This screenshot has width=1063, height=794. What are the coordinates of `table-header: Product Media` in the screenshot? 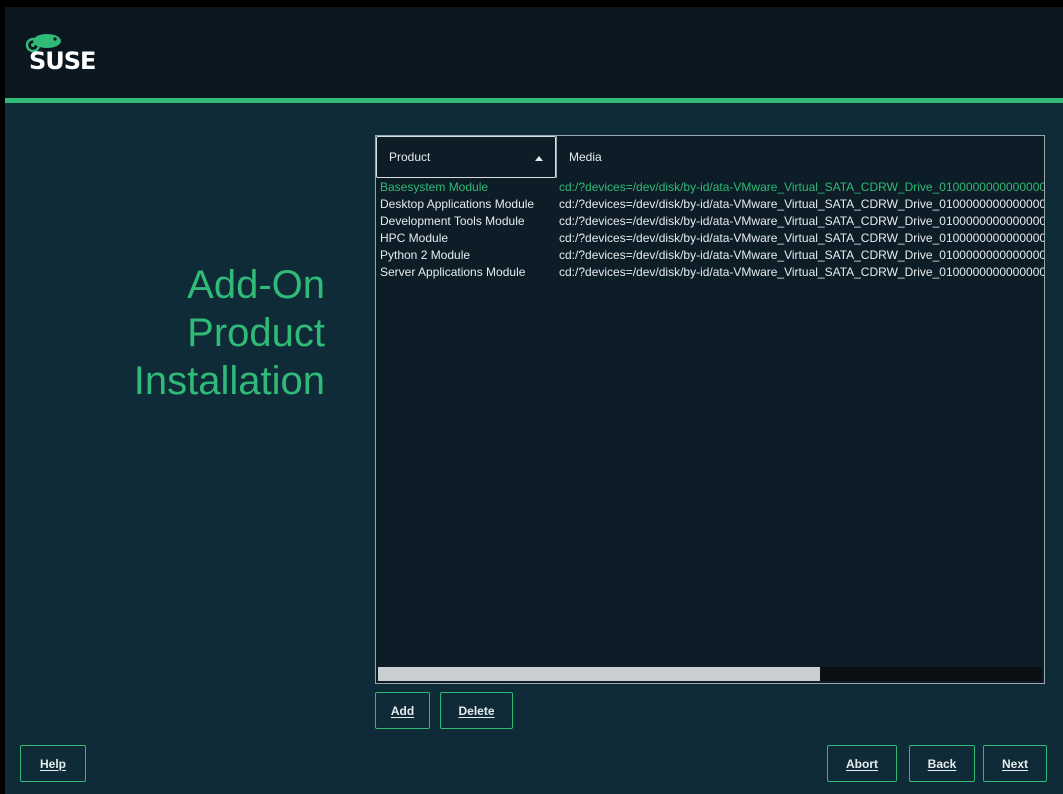 It's located at (710, 157).